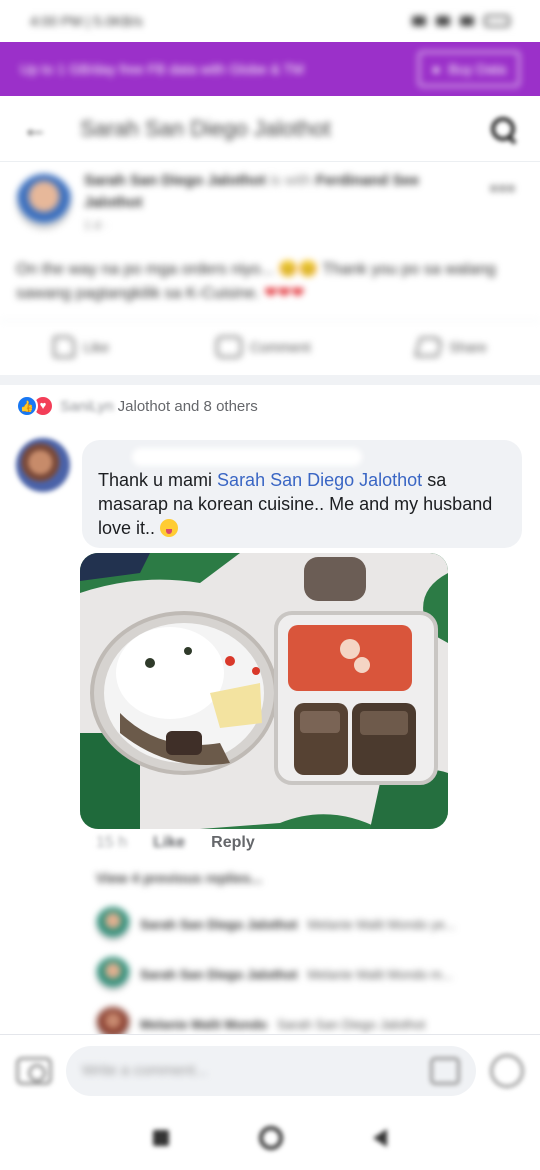 The image size is (540, 1170). What do you see at coordinates (436, 69) in the screenshot?
I see `promo-icon: ●` at bounding box center [436, 69].